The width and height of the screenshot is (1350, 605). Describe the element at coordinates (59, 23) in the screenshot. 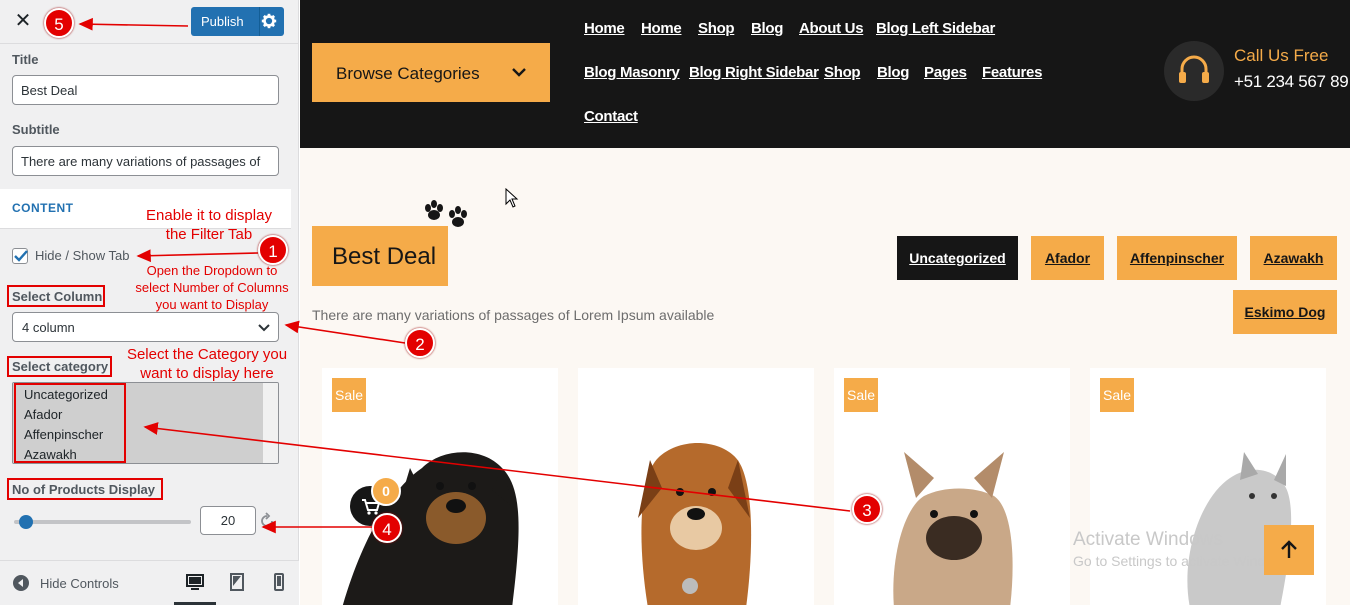

I see `annotation-badge-5: 5` at that location.